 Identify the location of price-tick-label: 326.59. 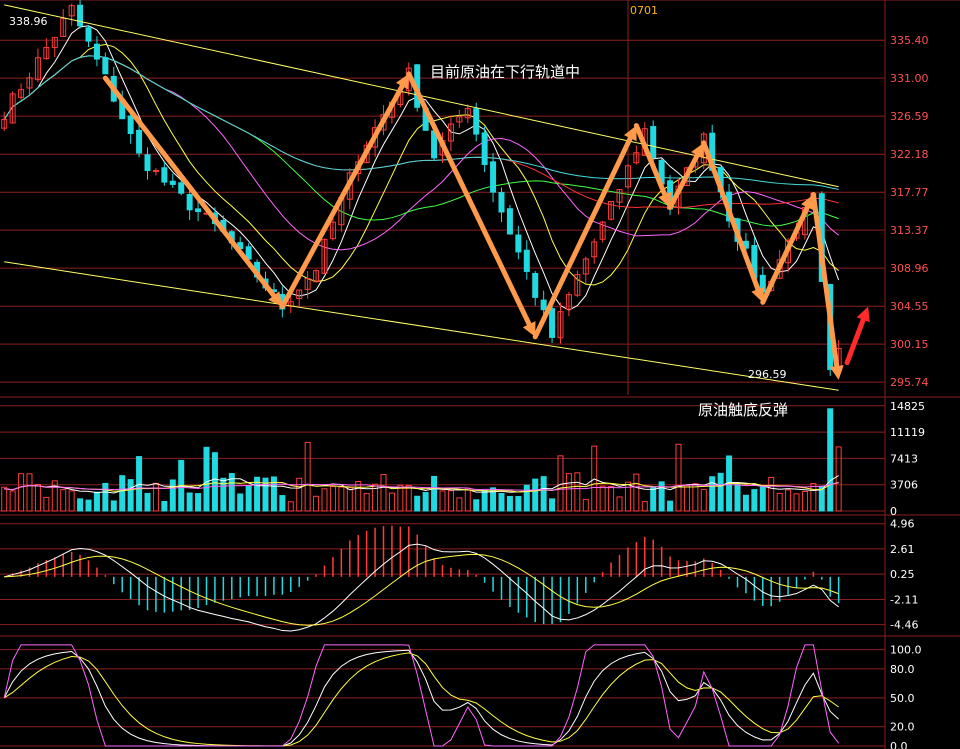
(909, 116).